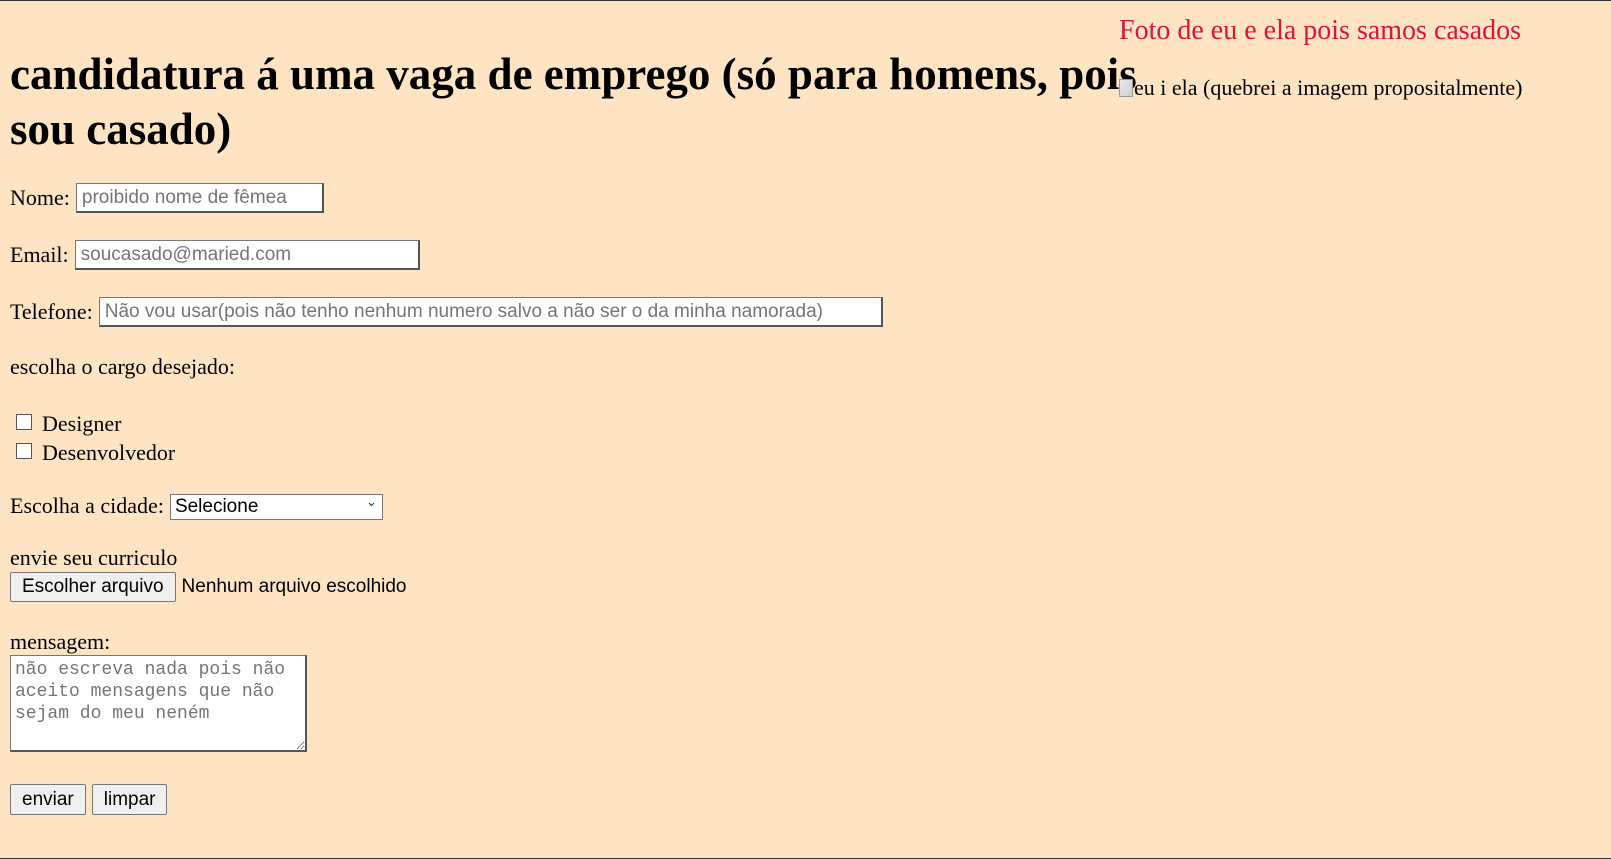 The height and width of the screenshot is (859, 1611). Describe the element at coordinates (94, 557) in the screenshot. I see `resume-label: envie seu curriculo` at that location.